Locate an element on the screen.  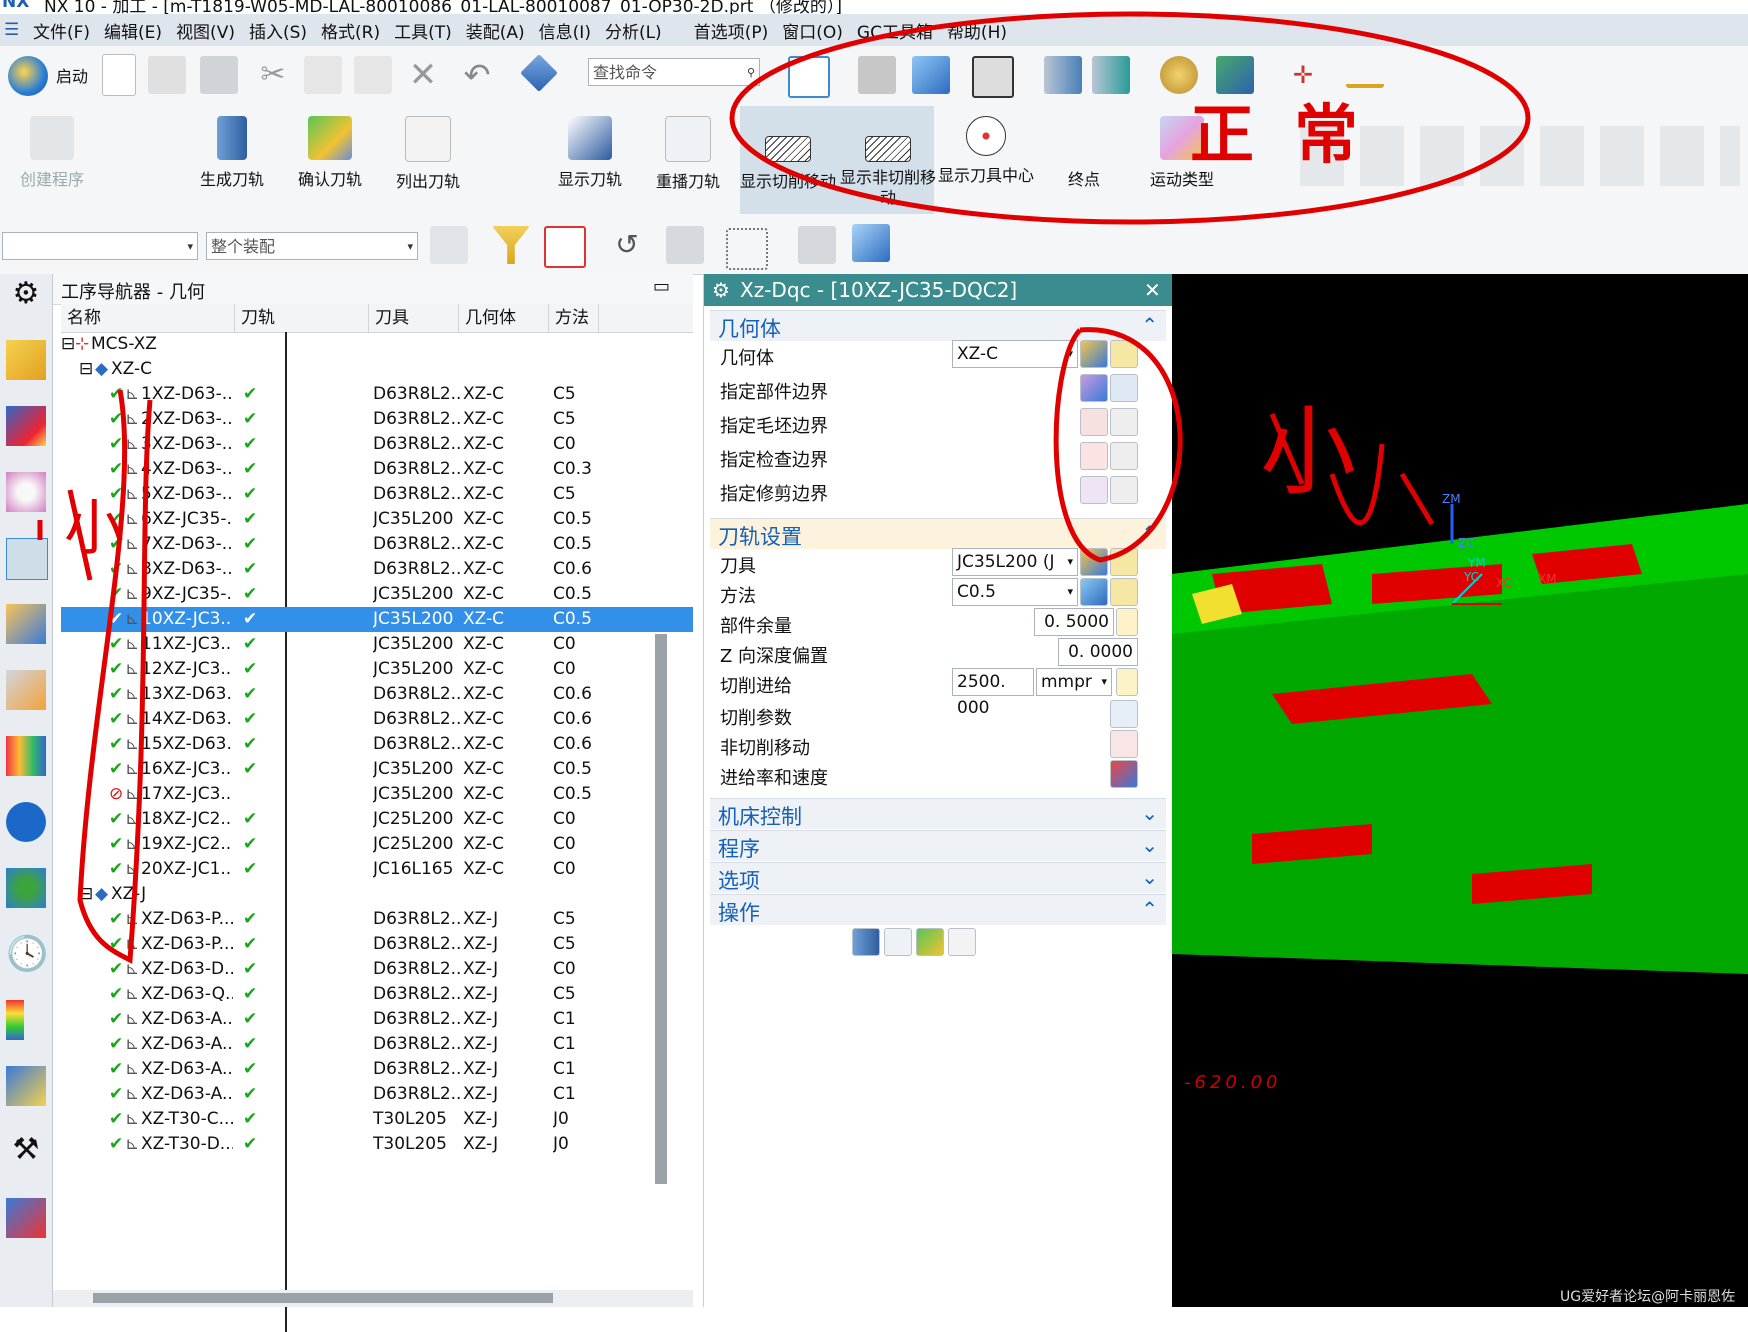
orient-view-icon is located at coordinates (877, 75).